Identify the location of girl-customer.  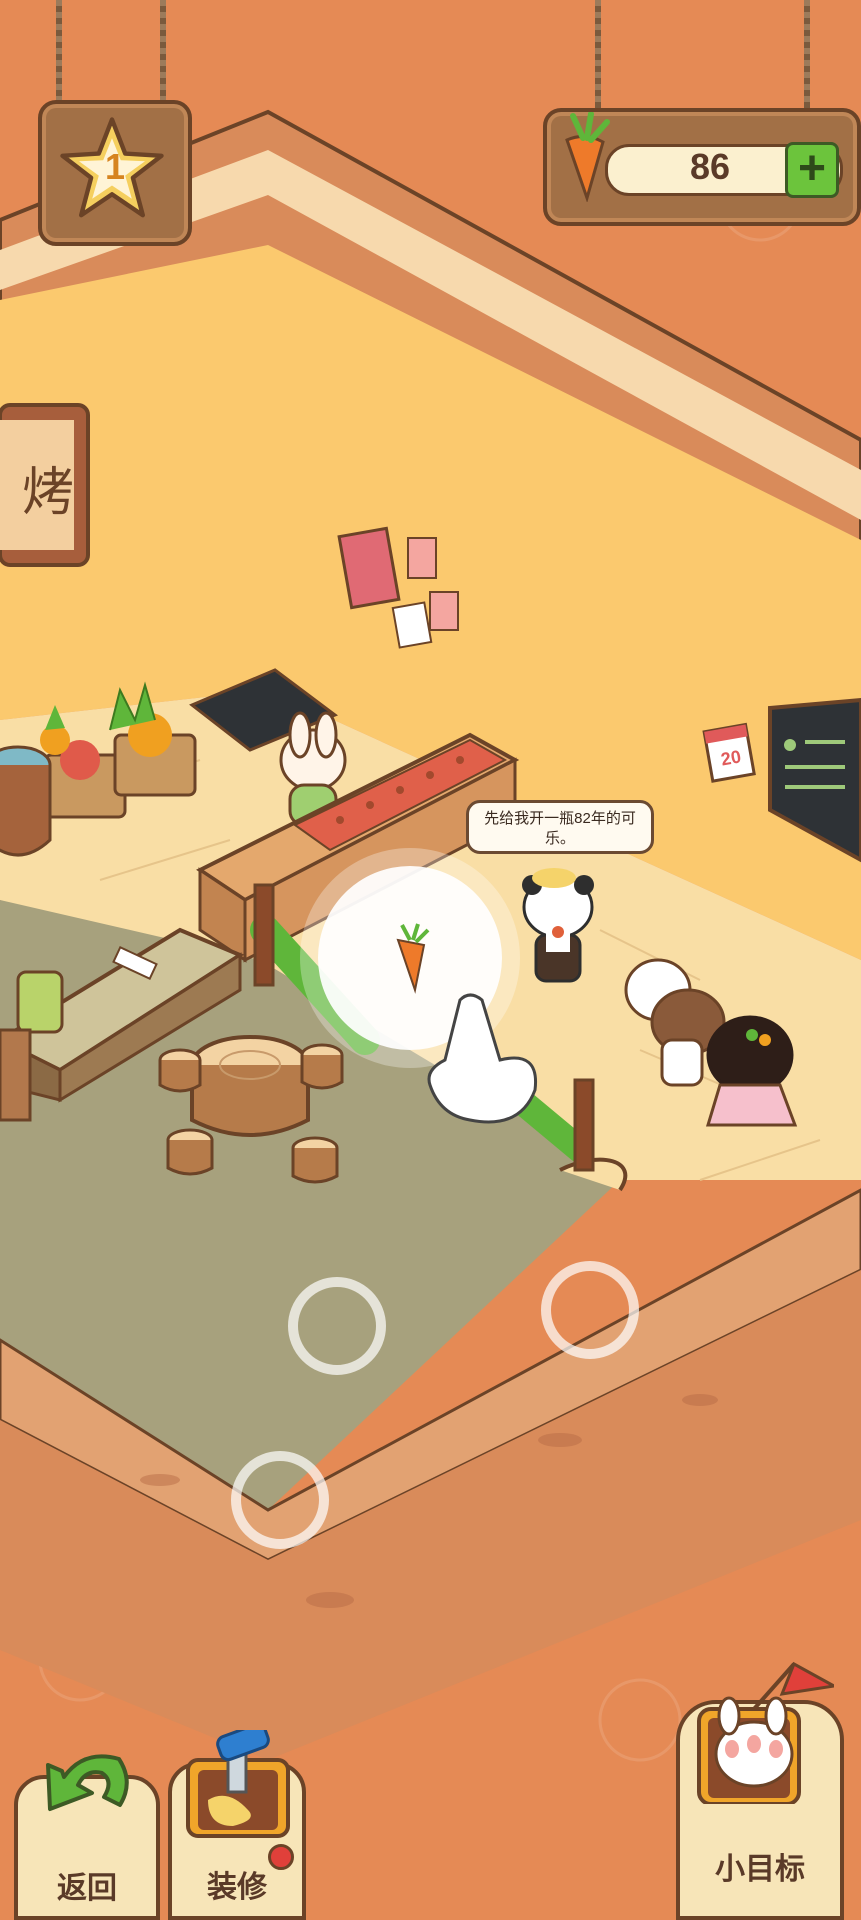
(751, 1071).